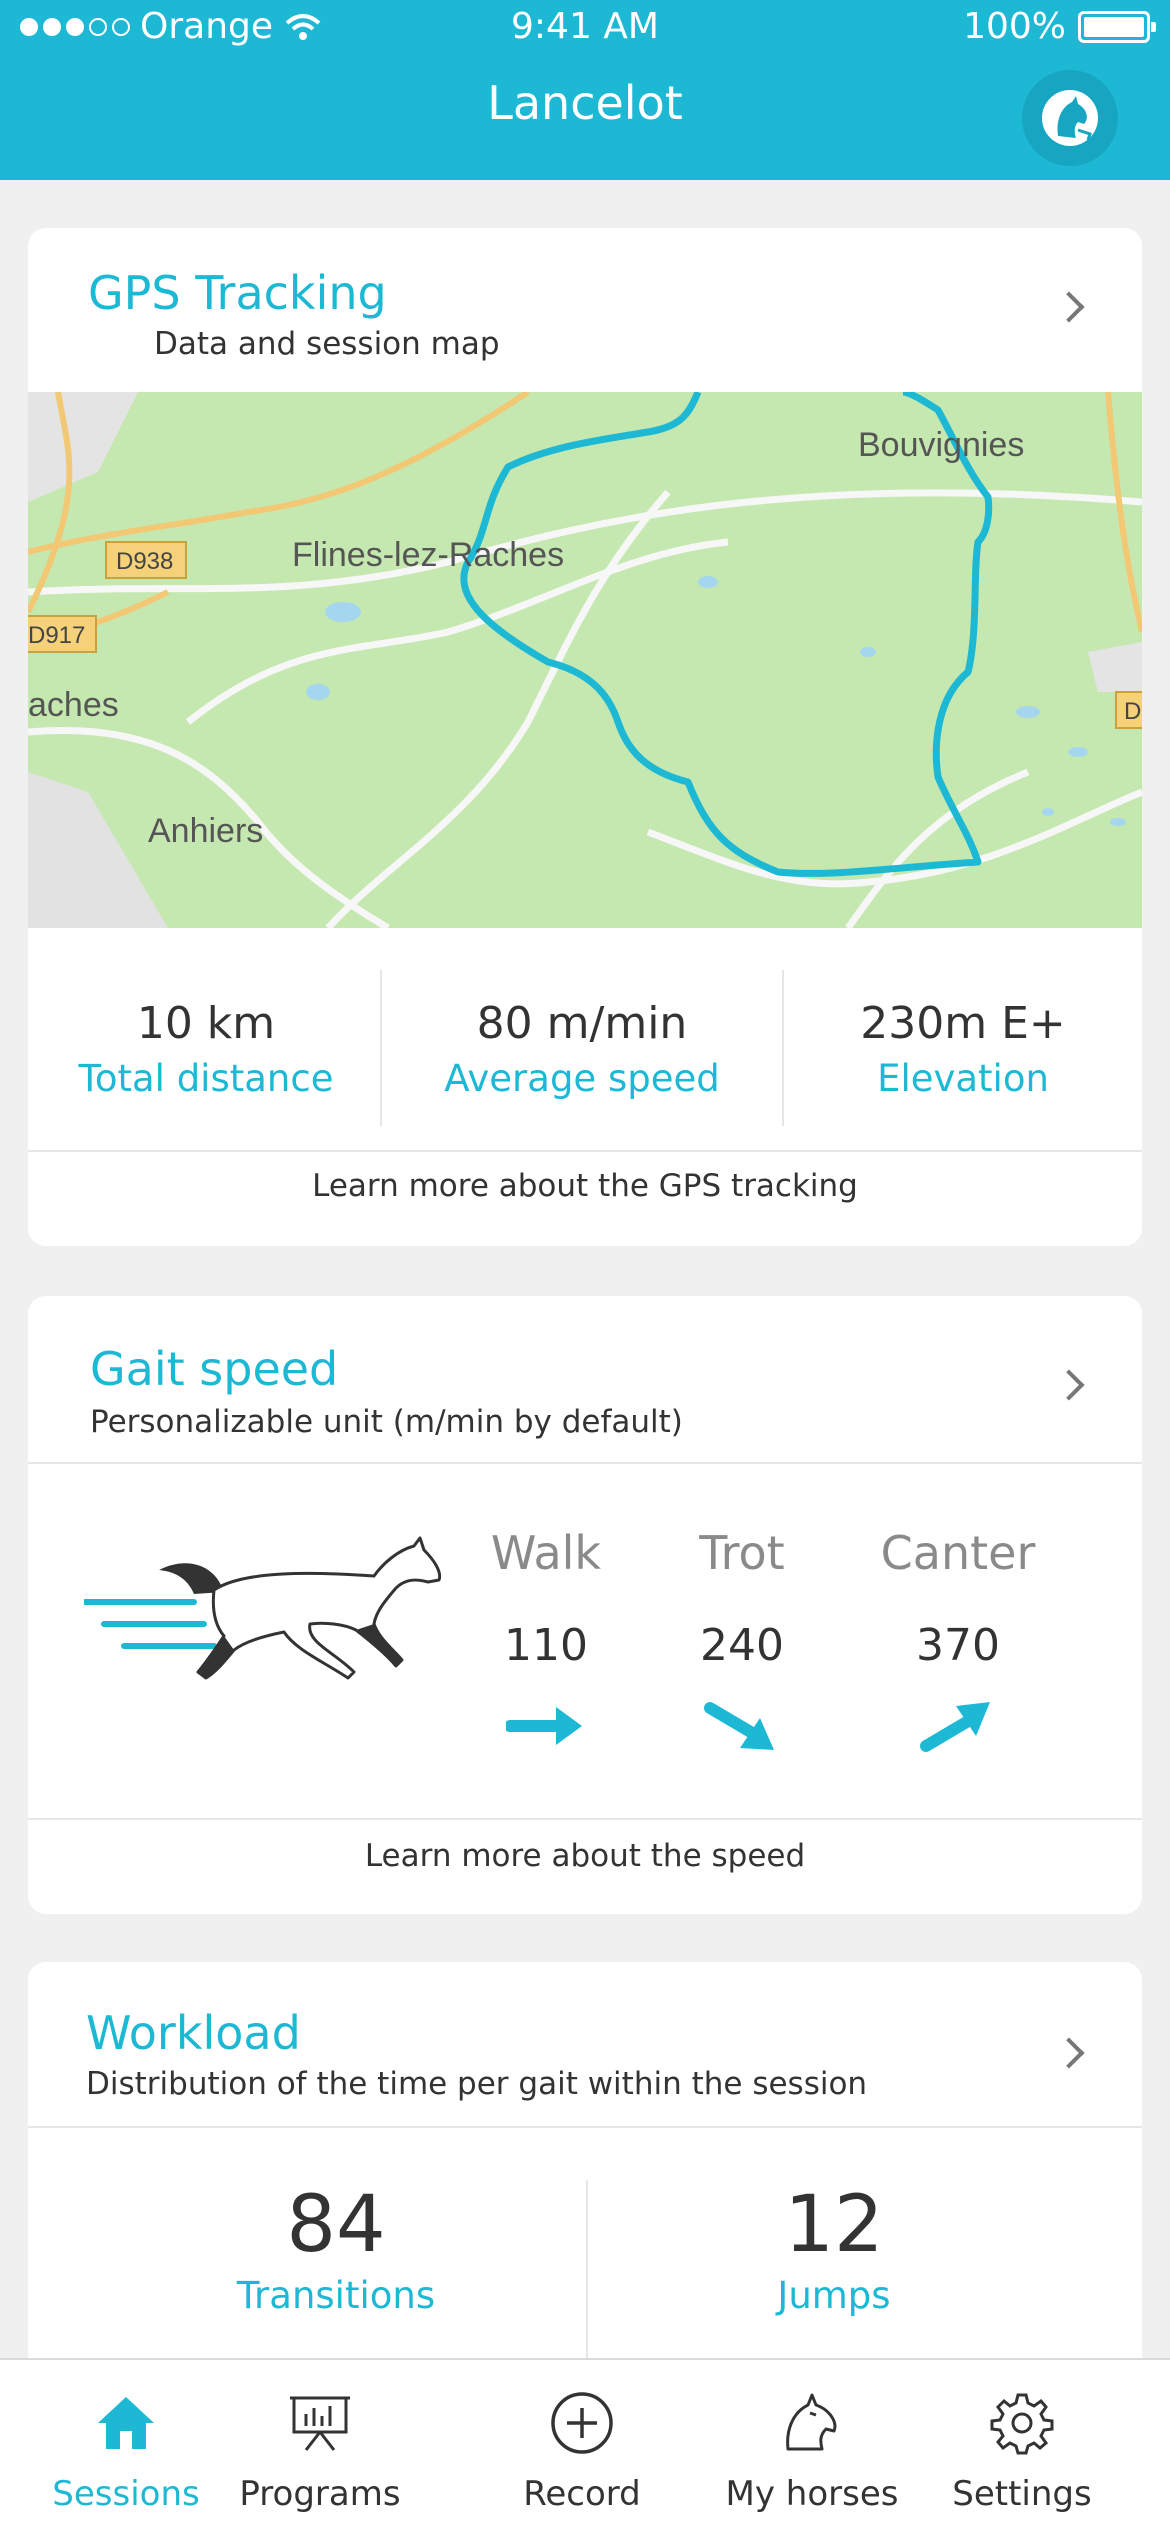  I want to click on road-label: D917, so click(56, 635).